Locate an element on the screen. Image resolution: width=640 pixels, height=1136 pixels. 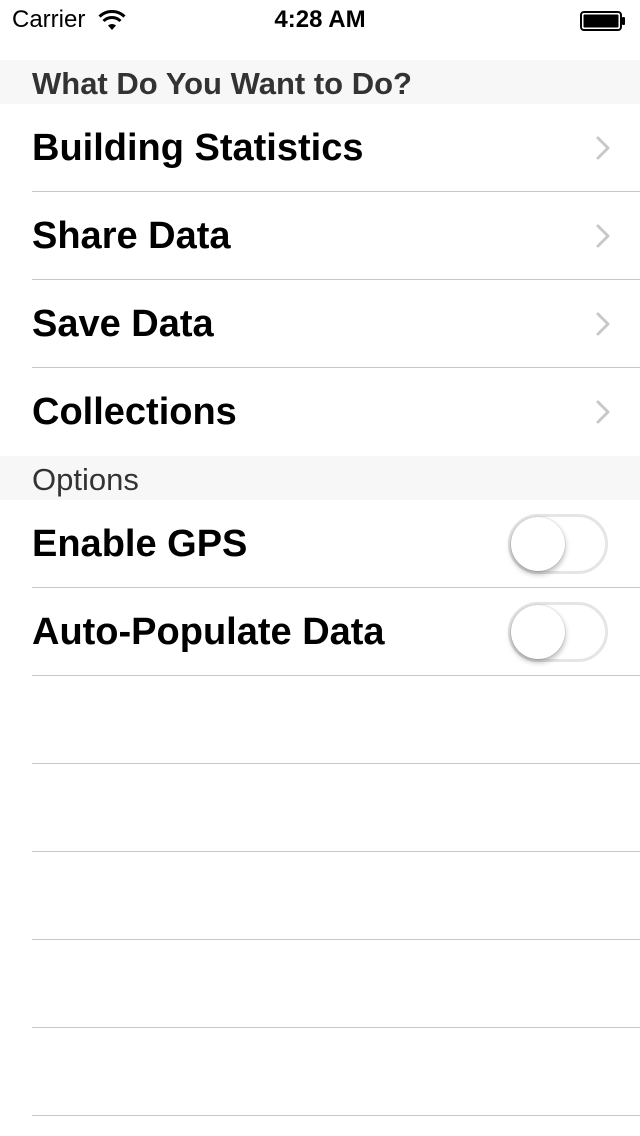
status-bar: Carrier 4:28 AM is located at coordinates (320, 20).